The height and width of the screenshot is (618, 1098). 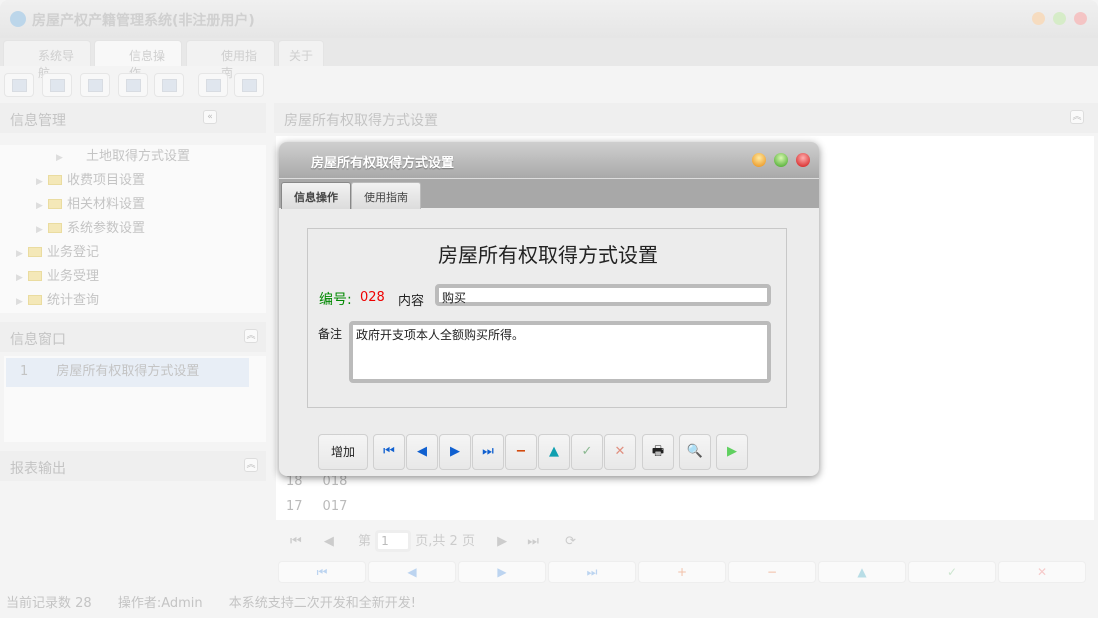 I want to click on row-code: 018, so click(x=335, y=481).